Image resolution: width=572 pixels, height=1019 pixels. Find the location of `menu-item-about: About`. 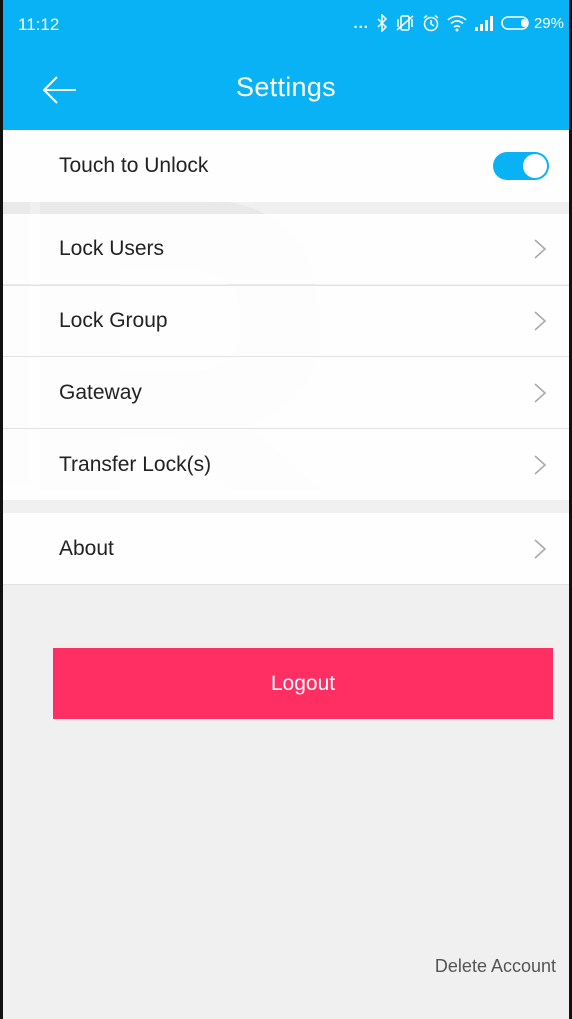

menu-item-about: About is located at coordinates (286, 548).